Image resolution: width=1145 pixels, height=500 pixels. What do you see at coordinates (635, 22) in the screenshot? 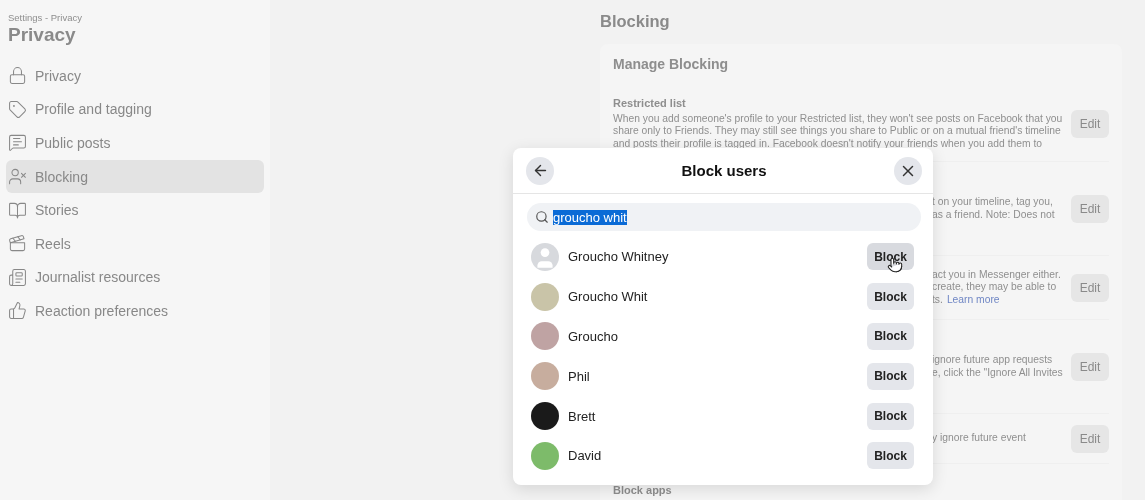
I see `page-heading: Blocking` at bounding box center [635, 22].